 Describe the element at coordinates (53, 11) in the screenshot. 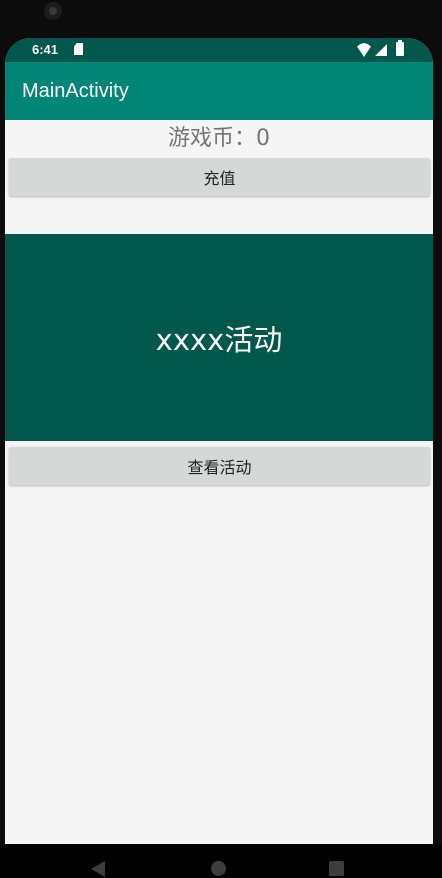

I see `front-camera` at that location.